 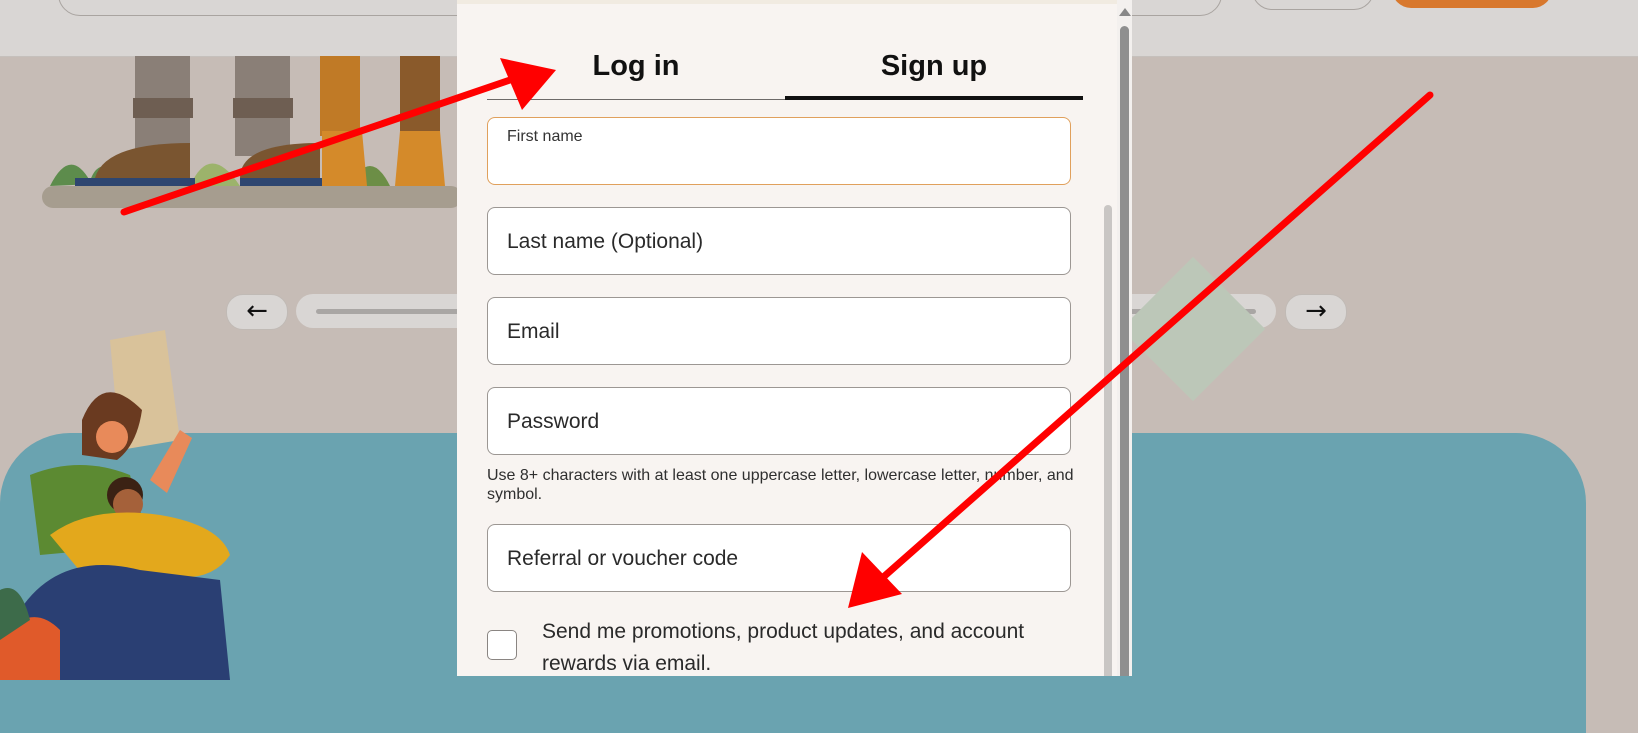 What do you see at coordinates (1108, 440) in the screenshot?
I see `inner-scroll-track` at bounding box center [1108, 440].